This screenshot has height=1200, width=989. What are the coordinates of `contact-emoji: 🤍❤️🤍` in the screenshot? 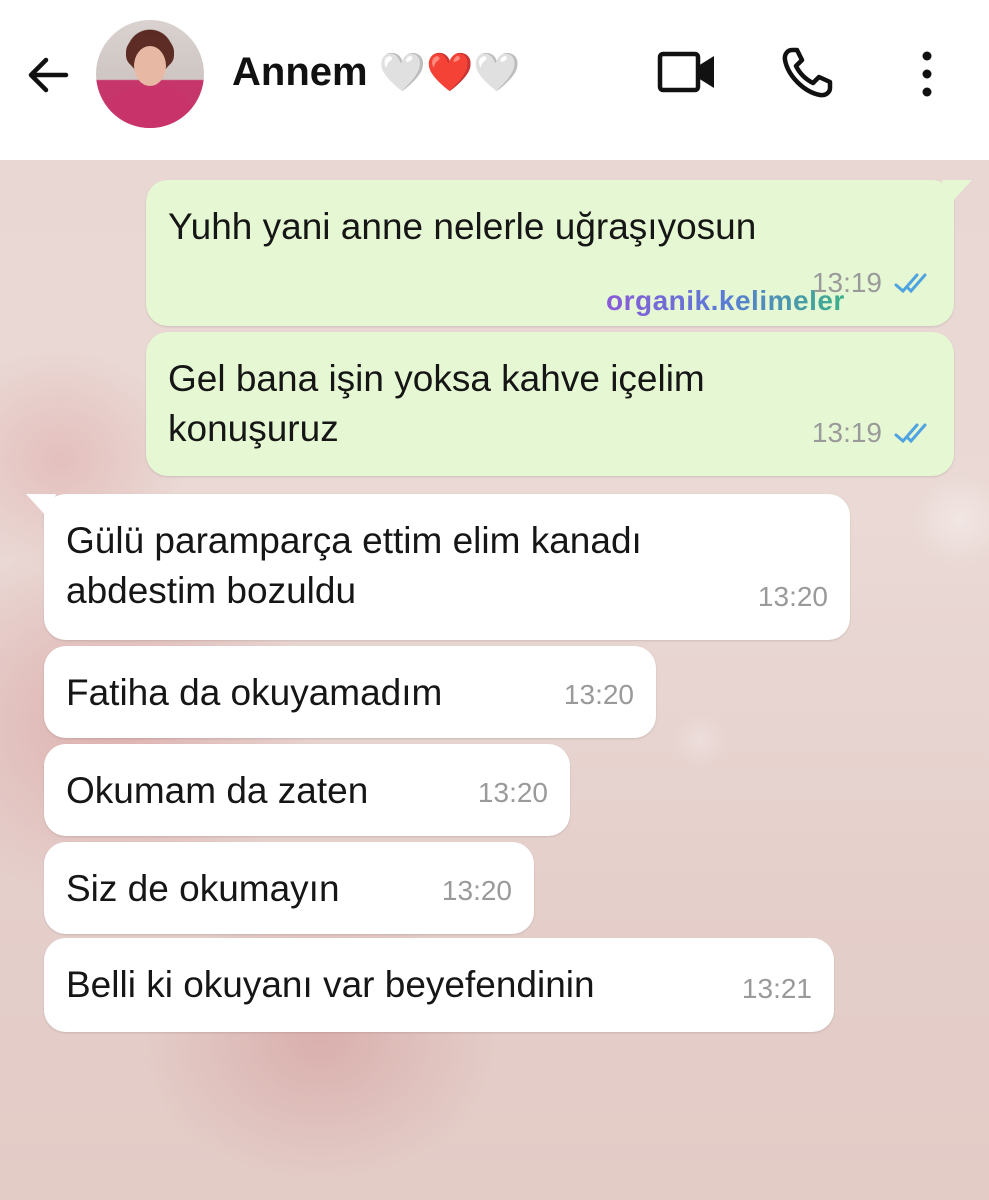 It's located at (449, 73).